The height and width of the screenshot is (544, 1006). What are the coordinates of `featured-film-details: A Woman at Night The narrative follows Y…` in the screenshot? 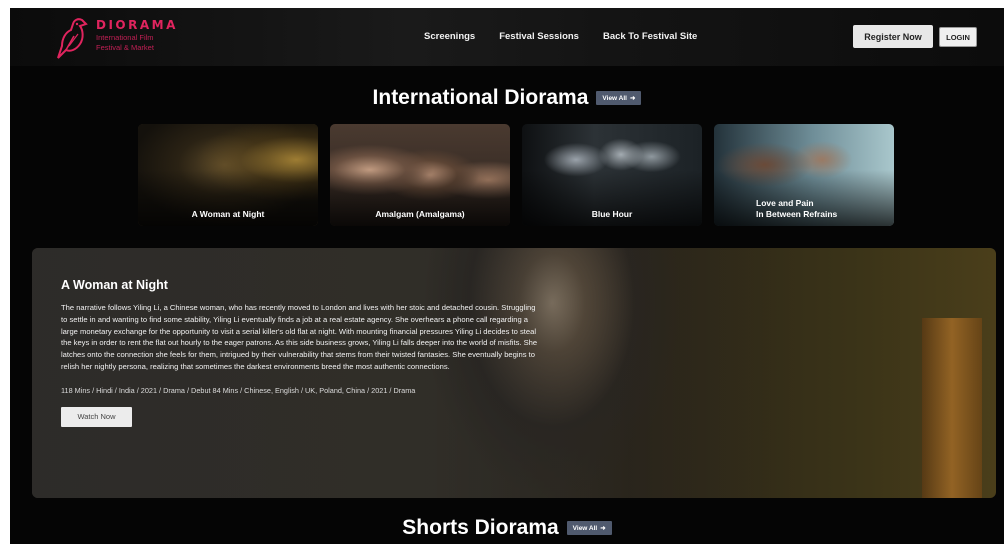 It's located at (301, 352).